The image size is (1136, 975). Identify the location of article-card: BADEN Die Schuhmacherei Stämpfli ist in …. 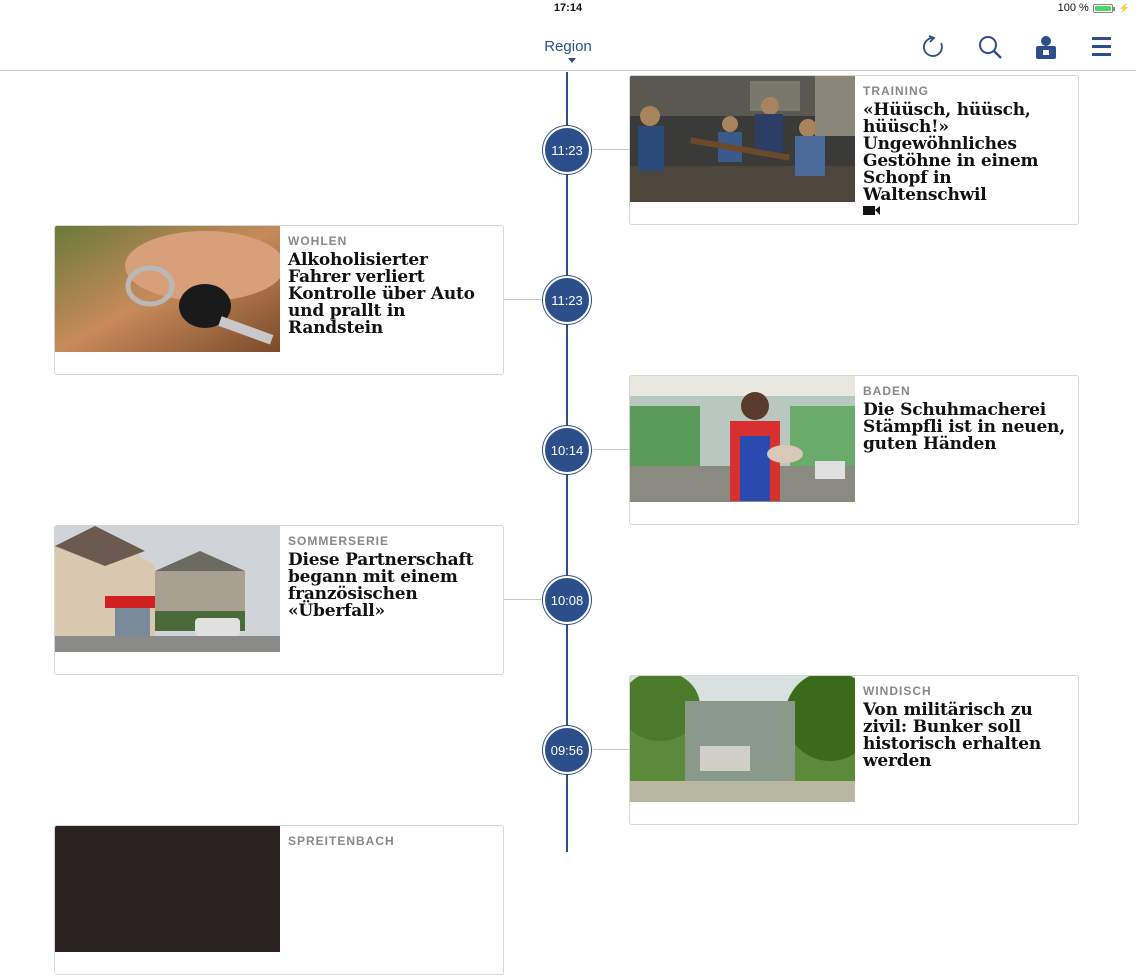
(854, 450).